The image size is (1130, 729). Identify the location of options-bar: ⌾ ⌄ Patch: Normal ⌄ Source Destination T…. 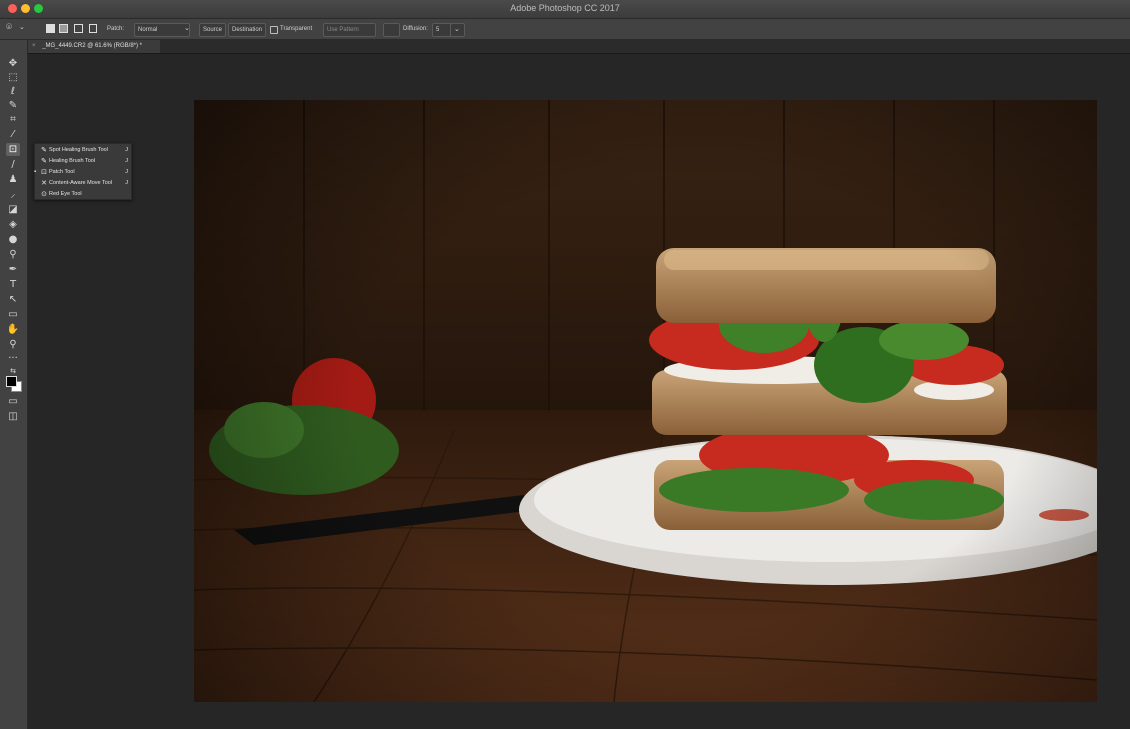
(565, 29).